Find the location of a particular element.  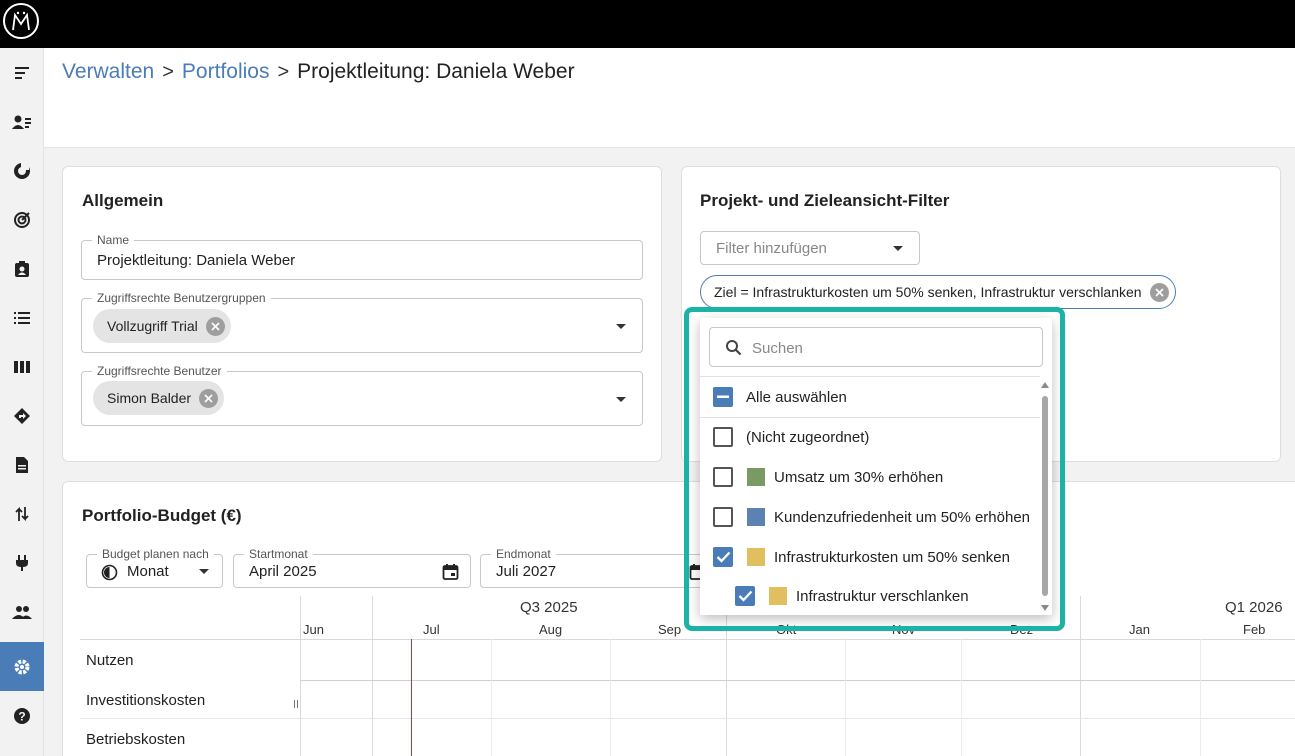

month-label: Sep is located at coordinates (670, 629).